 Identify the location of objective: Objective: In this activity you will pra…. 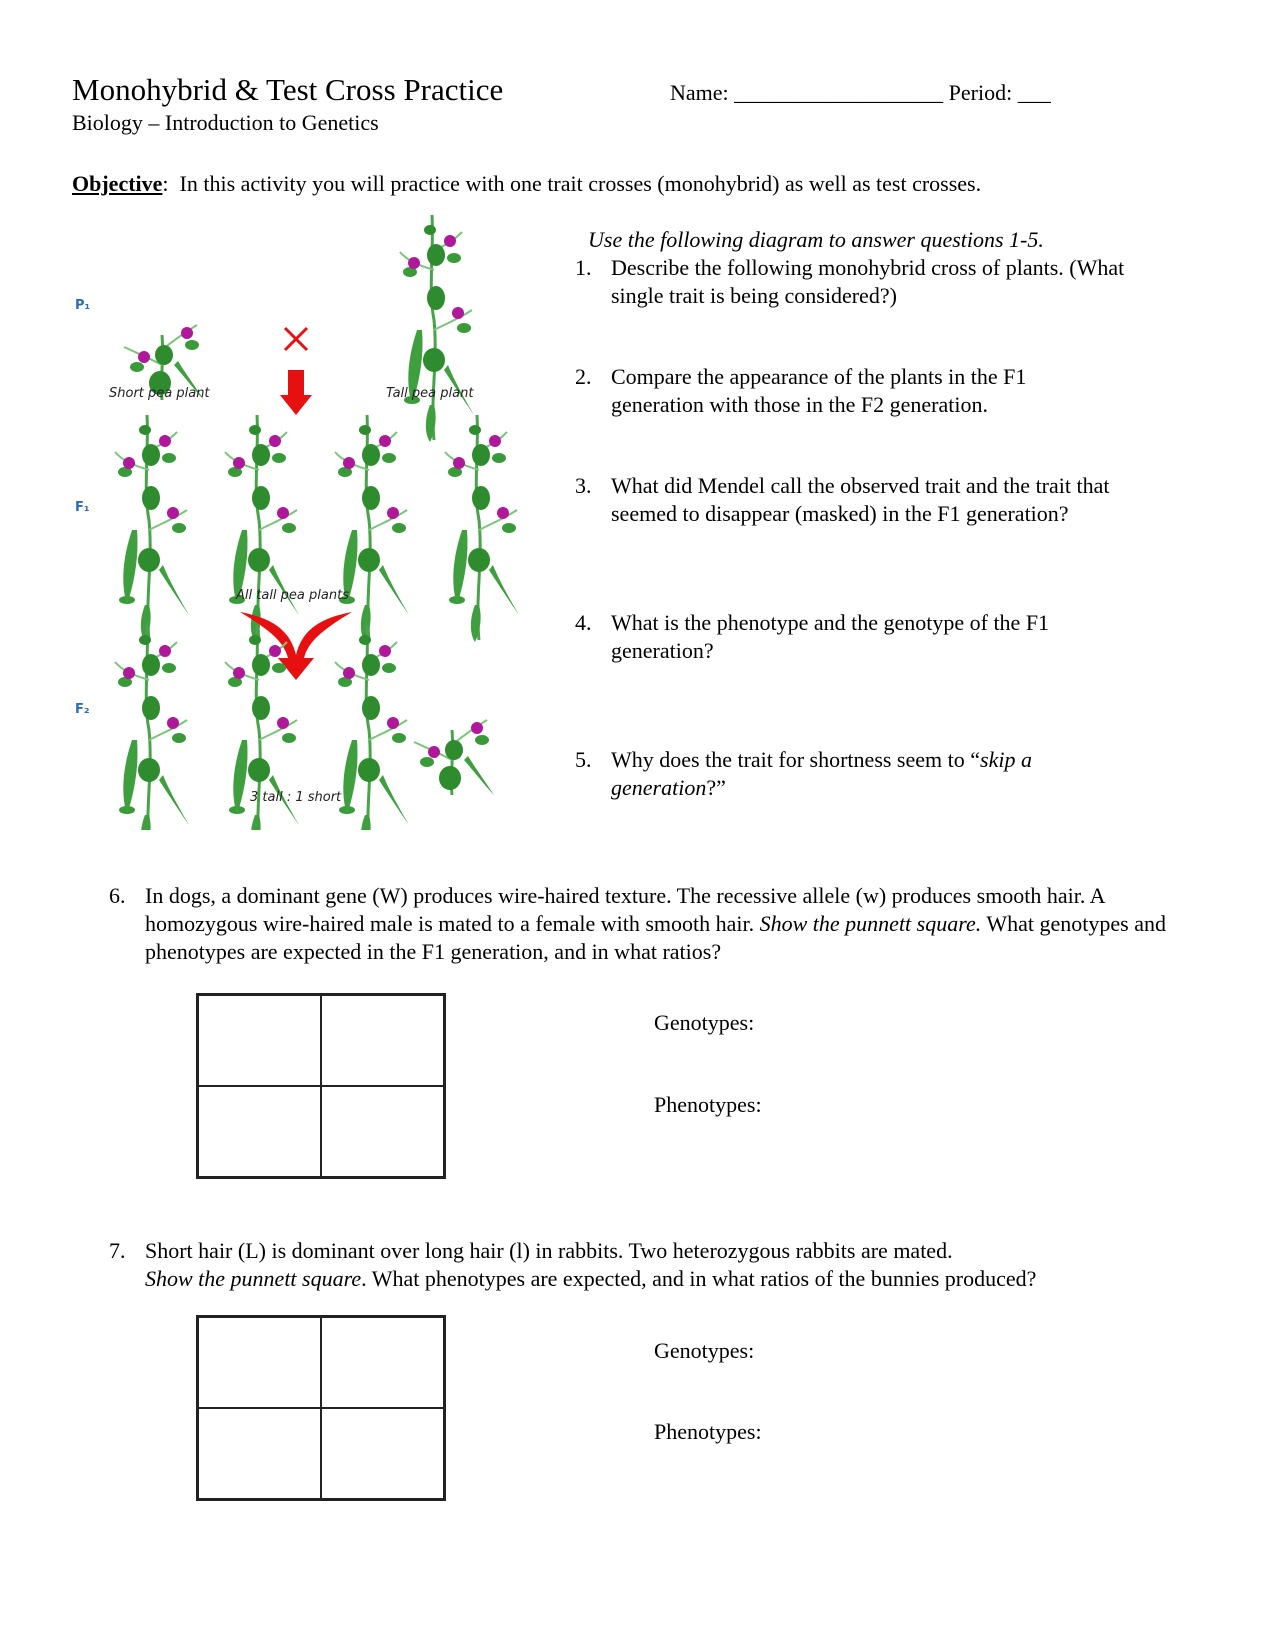
(526, 184).